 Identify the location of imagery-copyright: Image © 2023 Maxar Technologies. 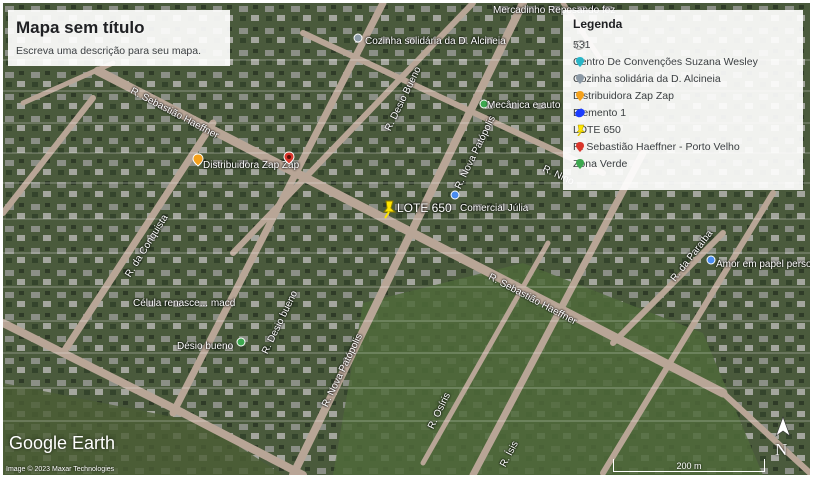
(60, 469).